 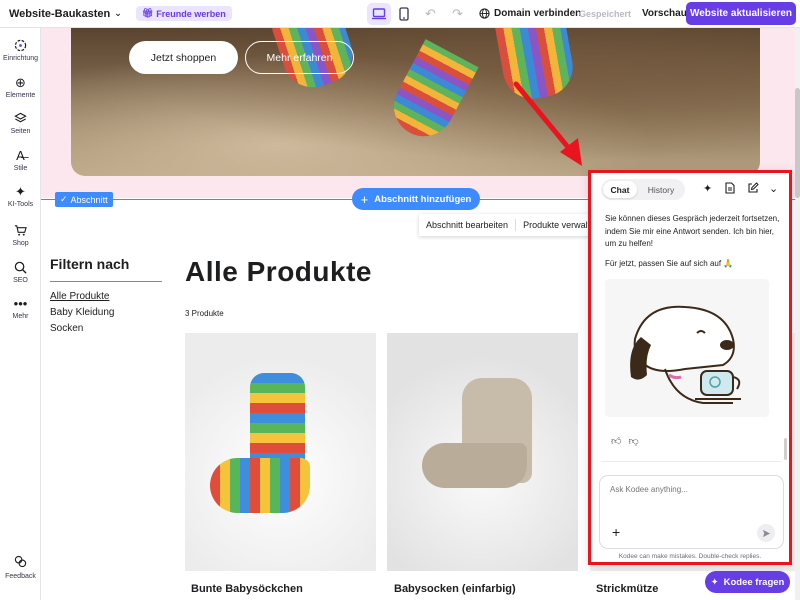 I want to click on chat-input, so click(x=692, y=495).